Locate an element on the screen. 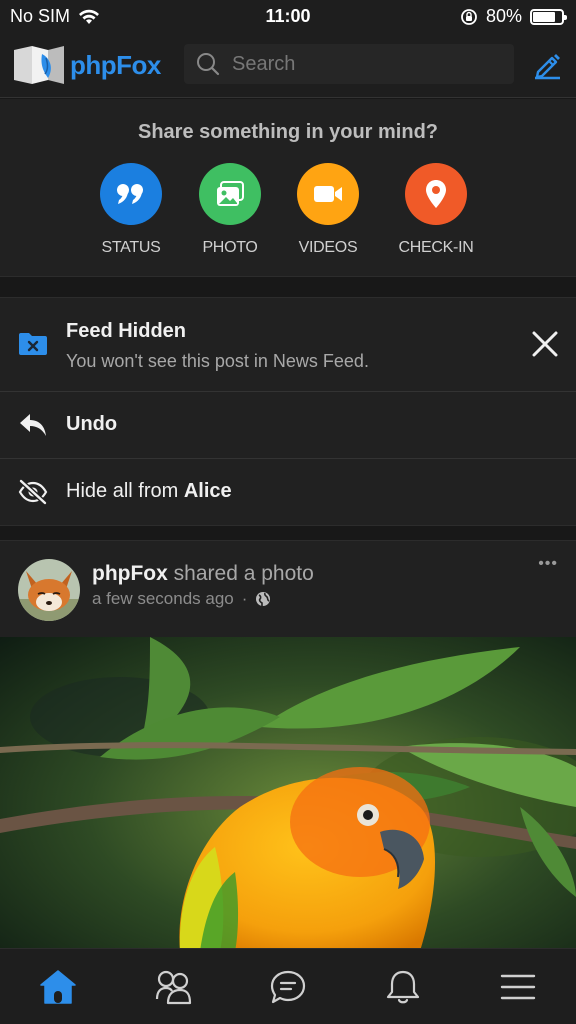 This screenshot has height=1024, width=576. compose-icon is located at coordinates (547, 67).